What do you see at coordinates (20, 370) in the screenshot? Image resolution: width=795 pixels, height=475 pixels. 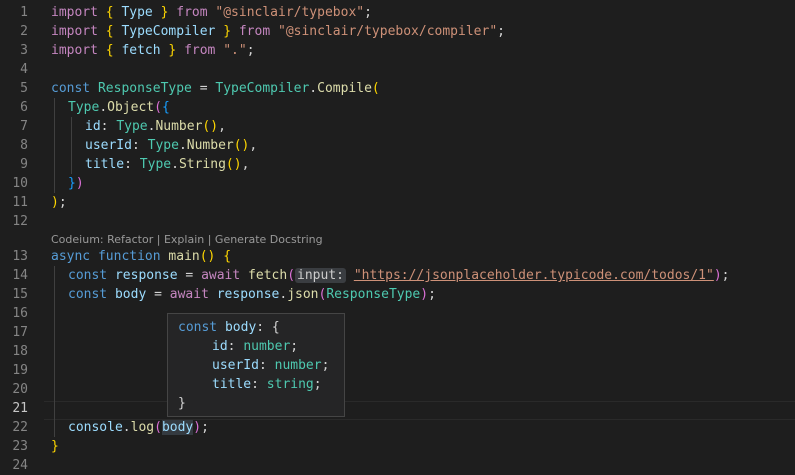 I see `line-number: 19` at bounding box center [20, 370].